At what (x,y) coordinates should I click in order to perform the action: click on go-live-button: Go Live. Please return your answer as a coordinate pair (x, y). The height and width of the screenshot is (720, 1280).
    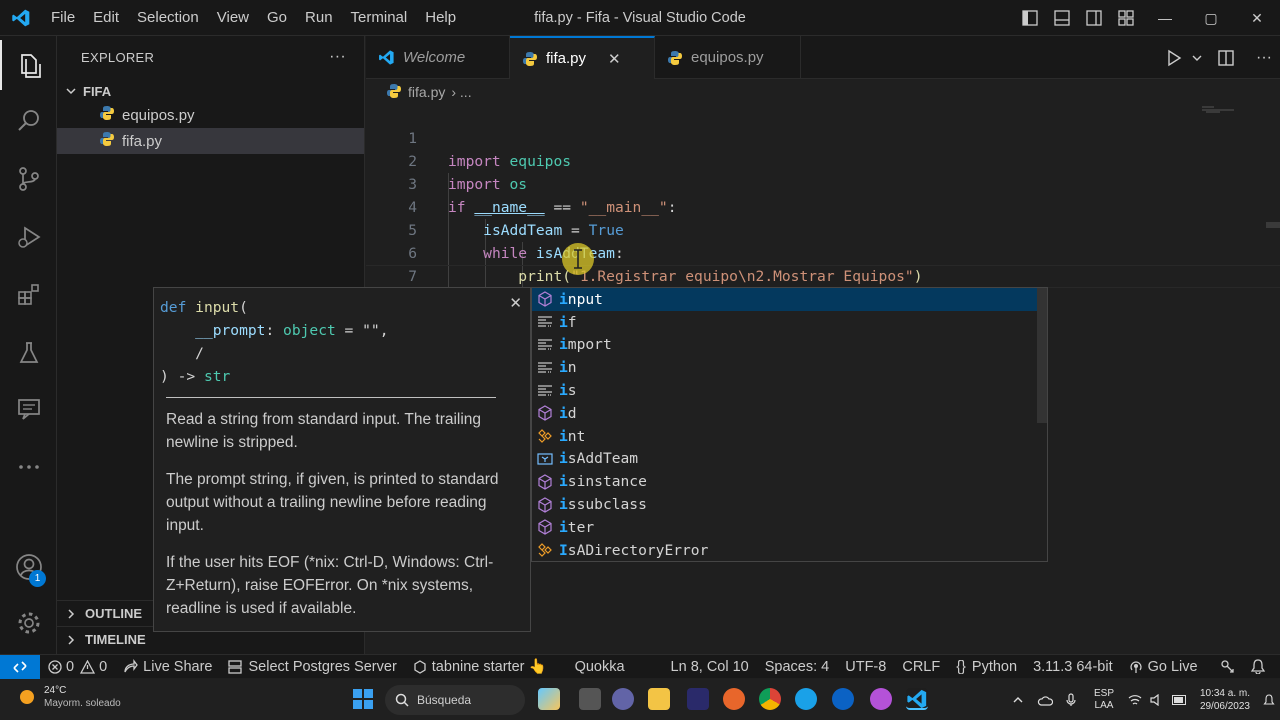
    Looking at the image, I should click on (1163, 667).